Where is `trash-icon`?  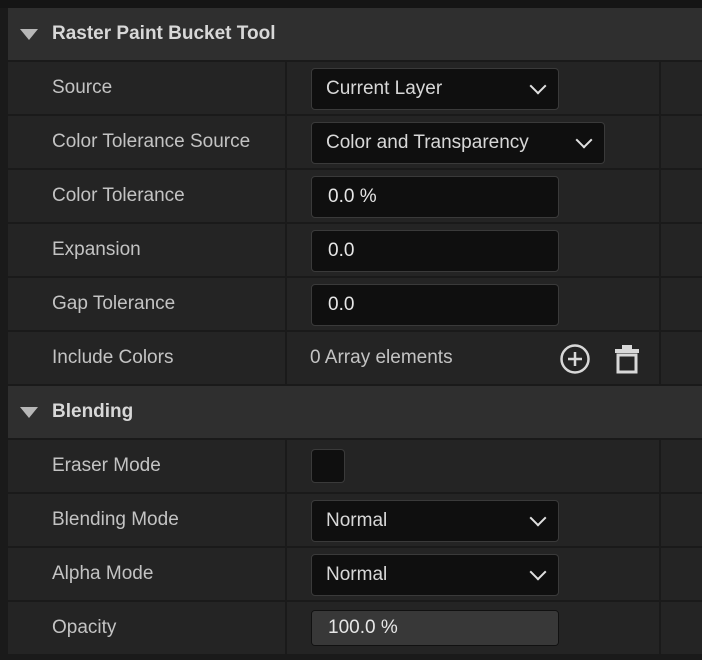 trash-icon is located at coordinates (627, 359).